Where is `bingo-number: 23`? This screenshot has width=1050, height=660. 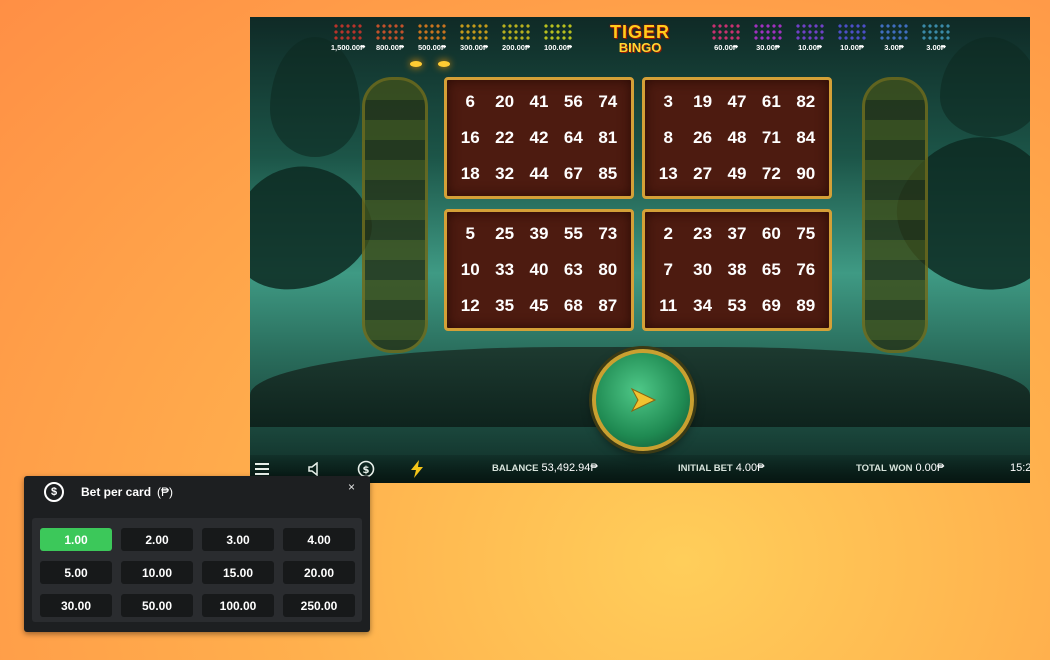 bingo-number: 23 is located at coordinates (703, 233).